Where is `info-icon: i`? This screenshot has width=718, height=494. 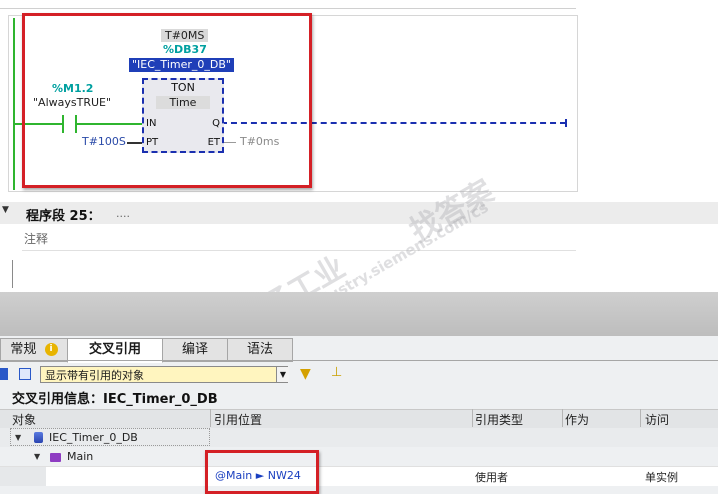
info-icon: i is located at coordinates (51, 349).